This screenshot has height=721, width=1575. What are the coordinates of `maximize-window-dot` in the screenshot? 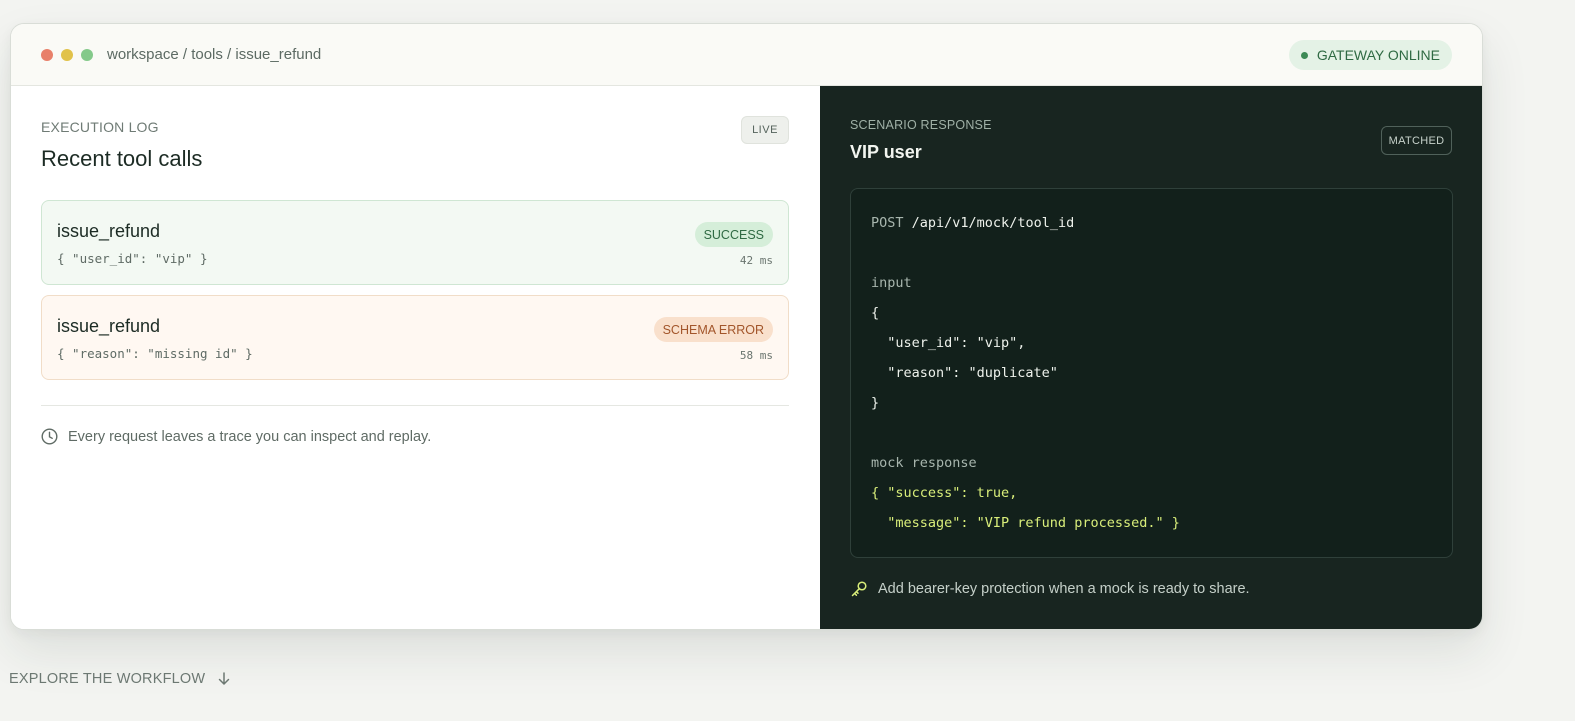 It's located at (87, 54).